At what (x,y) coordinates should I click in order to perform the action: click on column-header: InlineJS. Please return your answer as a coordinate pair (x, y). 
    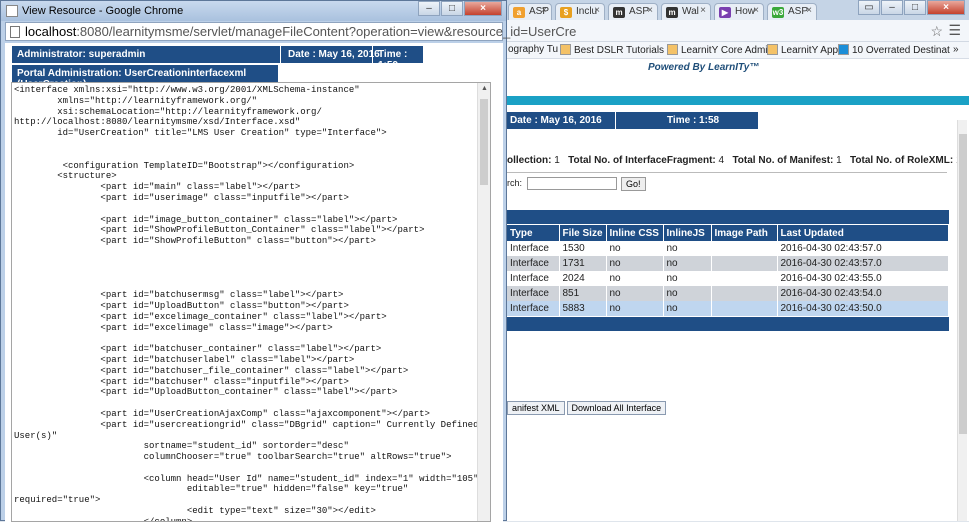
    Looking at the image, I should click on (687, 233).